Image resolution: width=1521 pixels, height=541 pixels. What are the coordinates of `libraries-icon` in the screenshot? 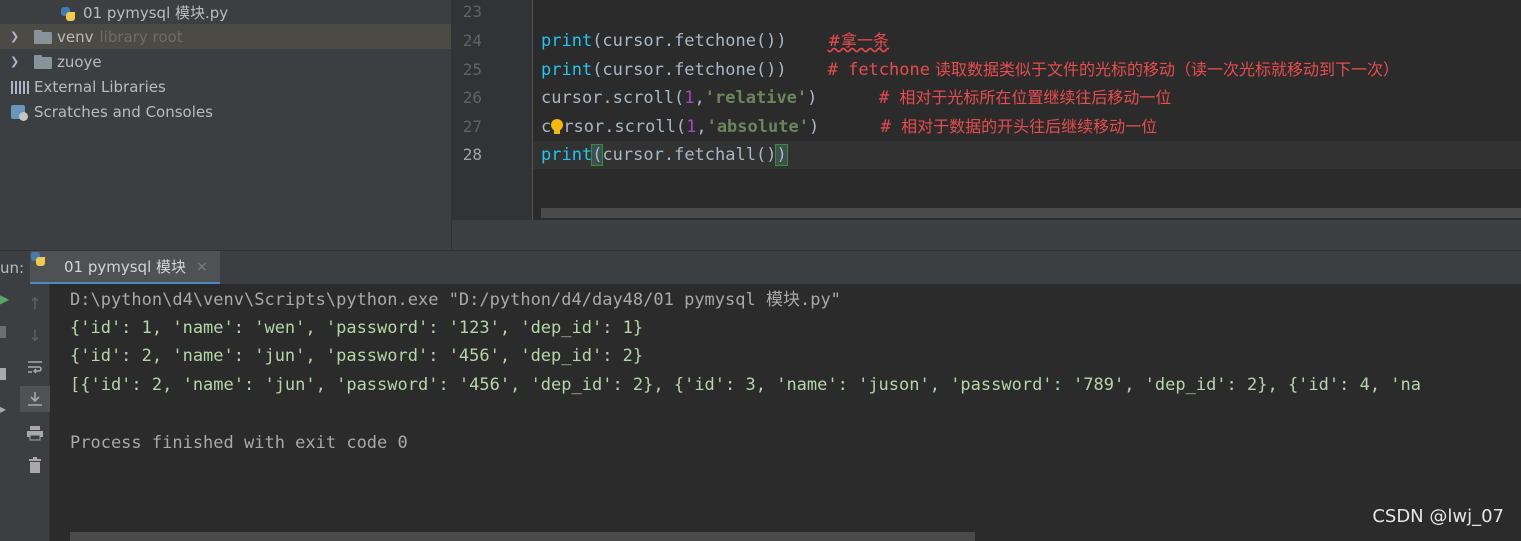 It's located at (20, 87).